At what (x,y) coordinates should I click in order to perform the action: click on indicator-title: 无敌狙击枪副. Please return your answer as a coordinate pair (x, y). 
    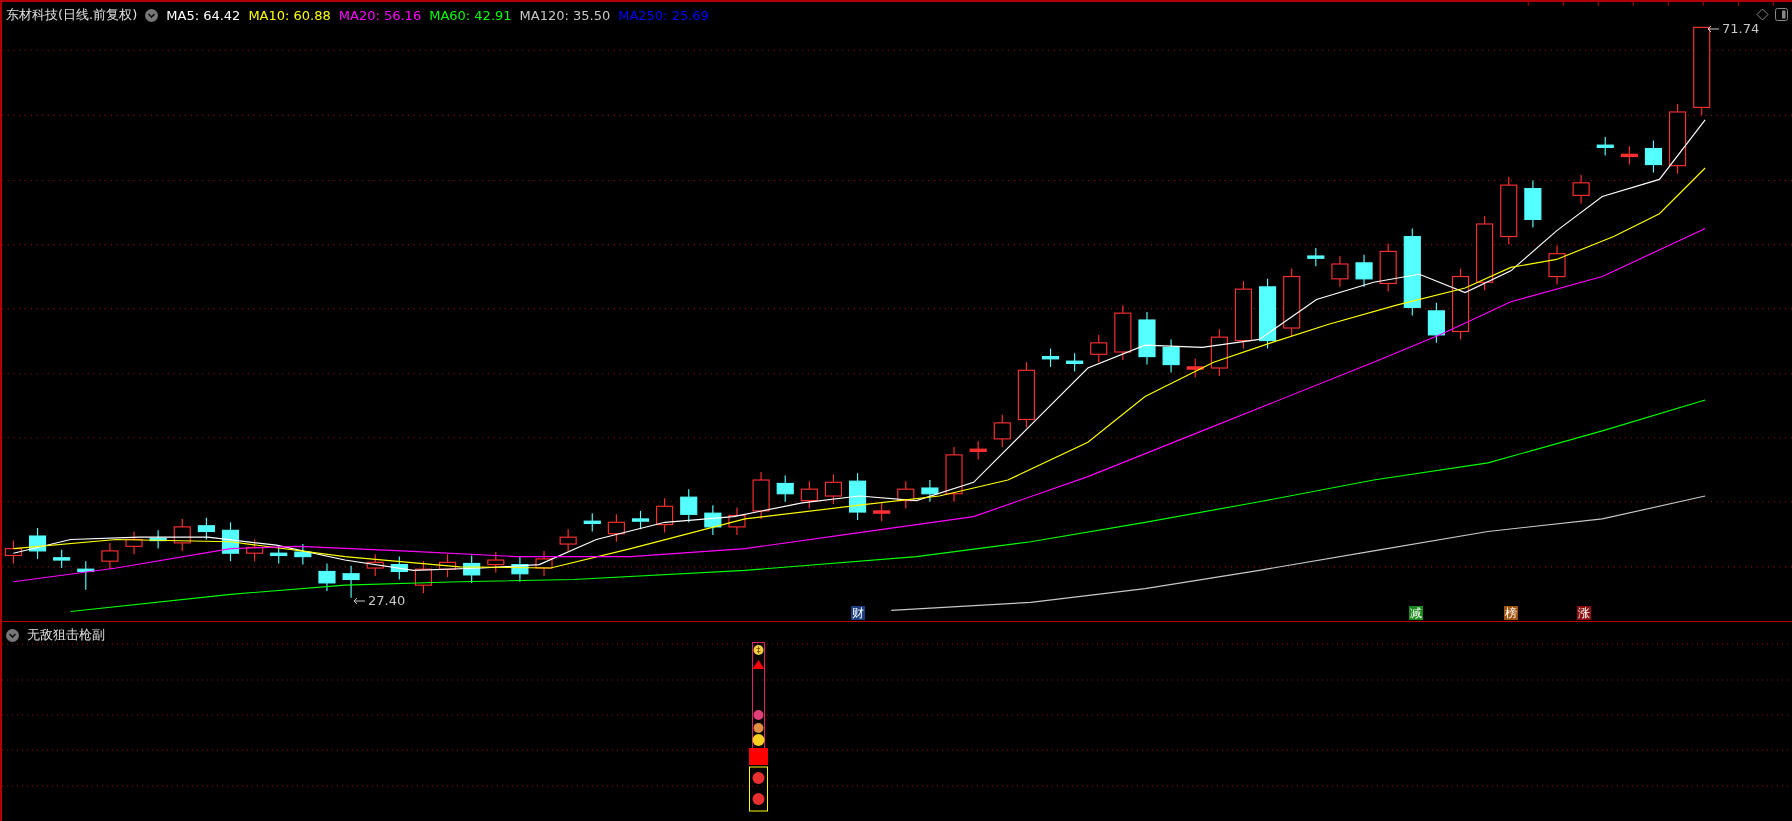
    Looking at the image, I should click on (66, 635).